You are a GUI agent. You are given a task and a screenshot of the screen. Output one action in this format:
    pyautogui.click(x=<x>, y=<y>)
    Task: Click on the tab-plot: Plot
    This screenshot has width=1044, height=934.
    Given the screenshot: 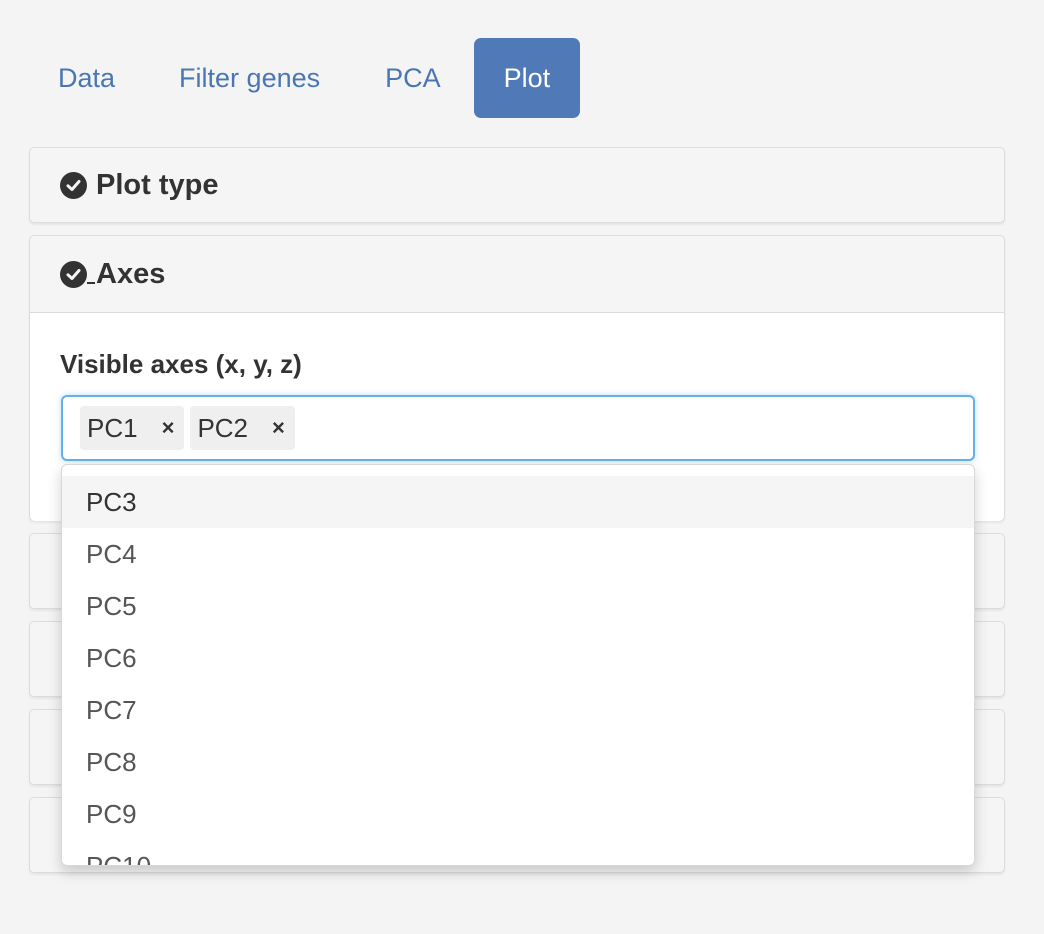 What is the action you would take?
    pyautogui.click(x=527, y=78)
    